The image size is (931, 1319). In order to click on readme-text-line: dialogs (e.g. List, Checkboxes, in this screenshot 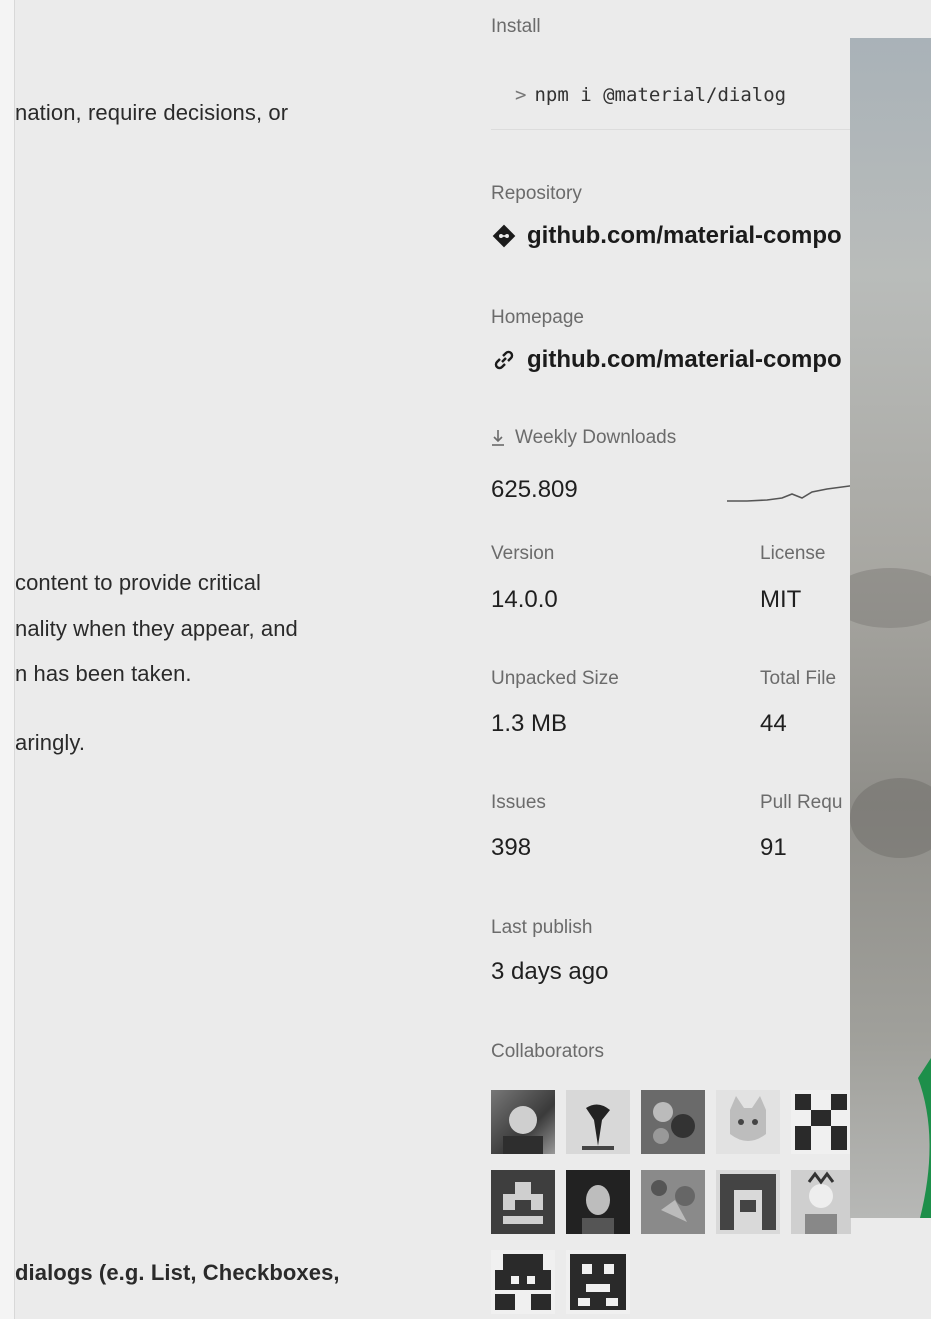, I will do `click(177, 1272)`.